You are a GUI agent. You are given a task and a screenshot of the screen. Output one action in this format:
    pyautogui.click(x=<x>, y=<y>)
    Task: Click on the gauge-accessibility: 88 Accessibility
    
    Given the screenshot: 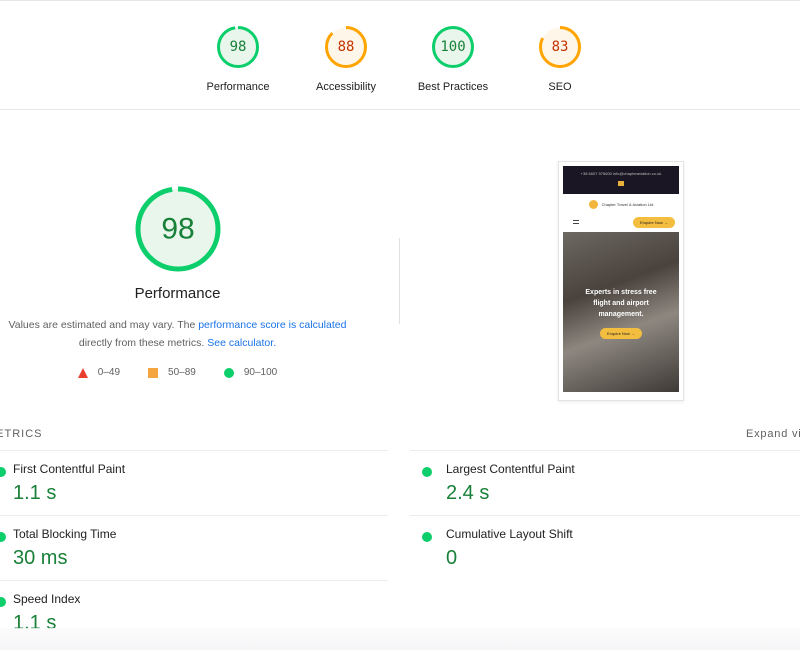 What is the action you would take?
    pyautogui.click(x=346, y=59)
    